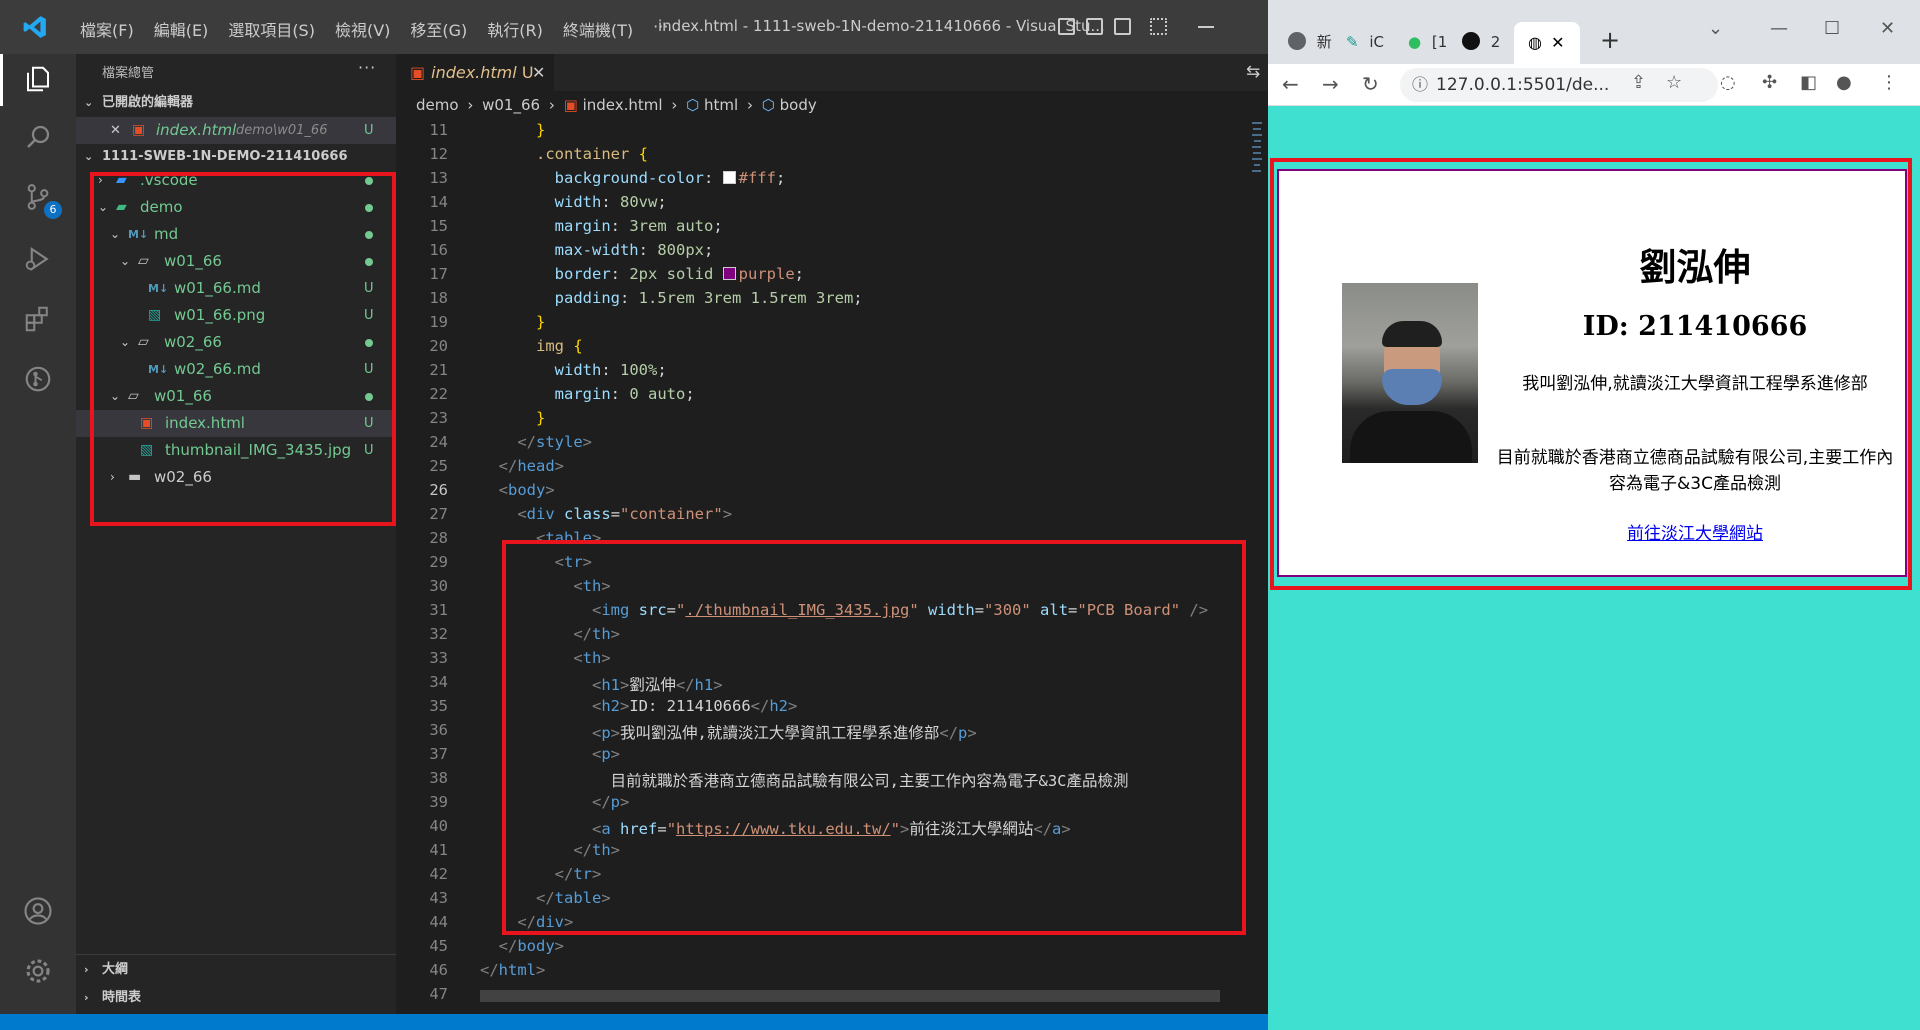 This screenshot has height=1030, width=1920. What do you see at coordinates (438, 226) in the screenshot?
I see `line-number: 15` at bounding box center [438, 226].